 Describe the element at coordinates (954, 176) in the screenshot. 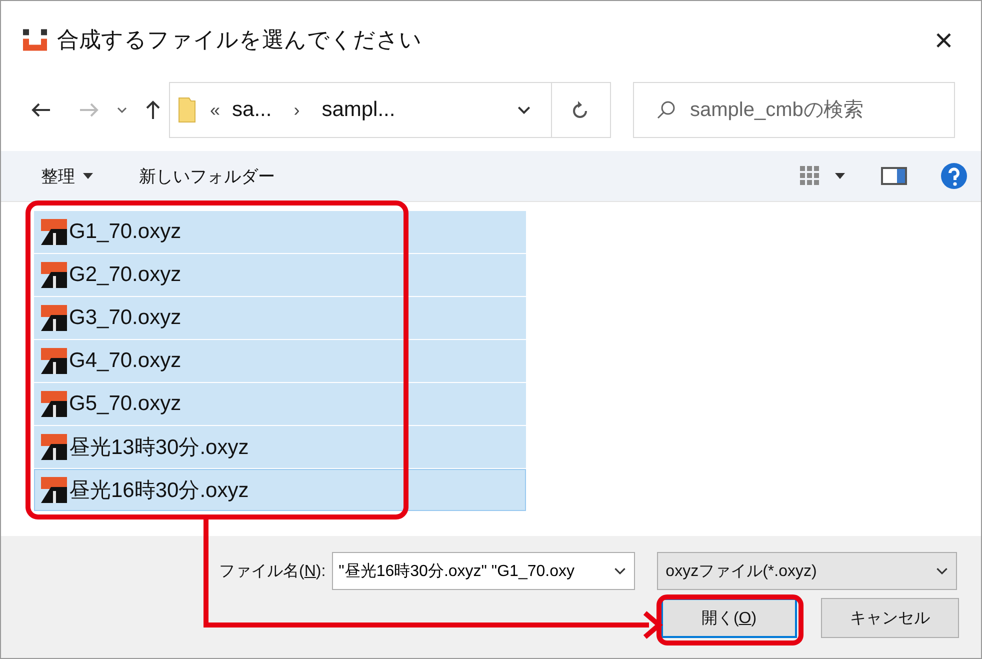

I see `help-icon` at that location.